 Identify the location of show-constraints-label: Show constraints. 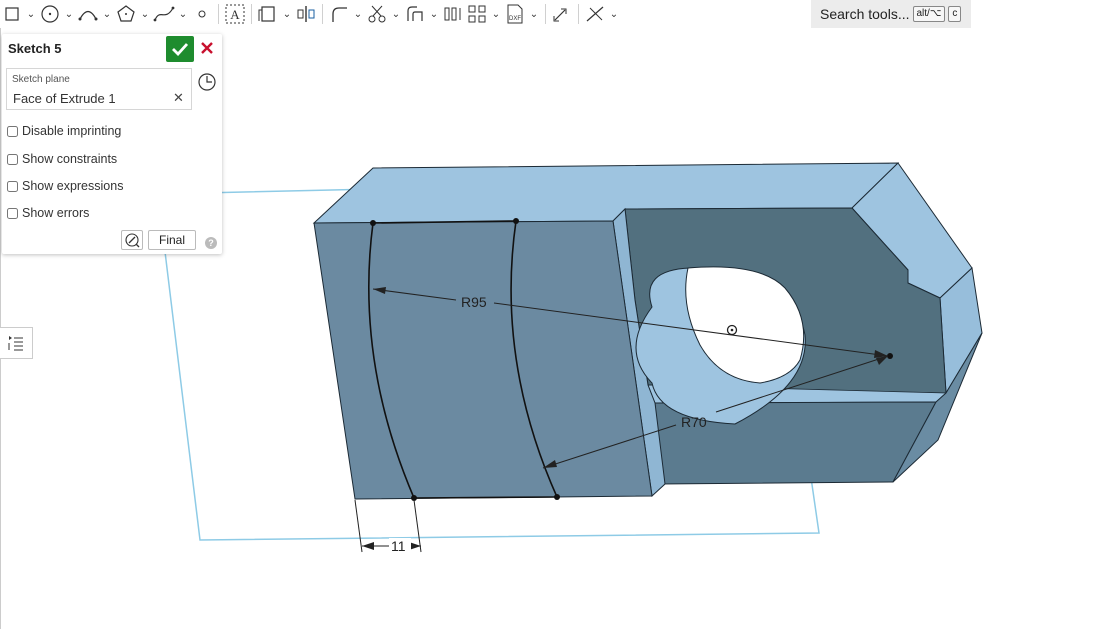
(70, 159).